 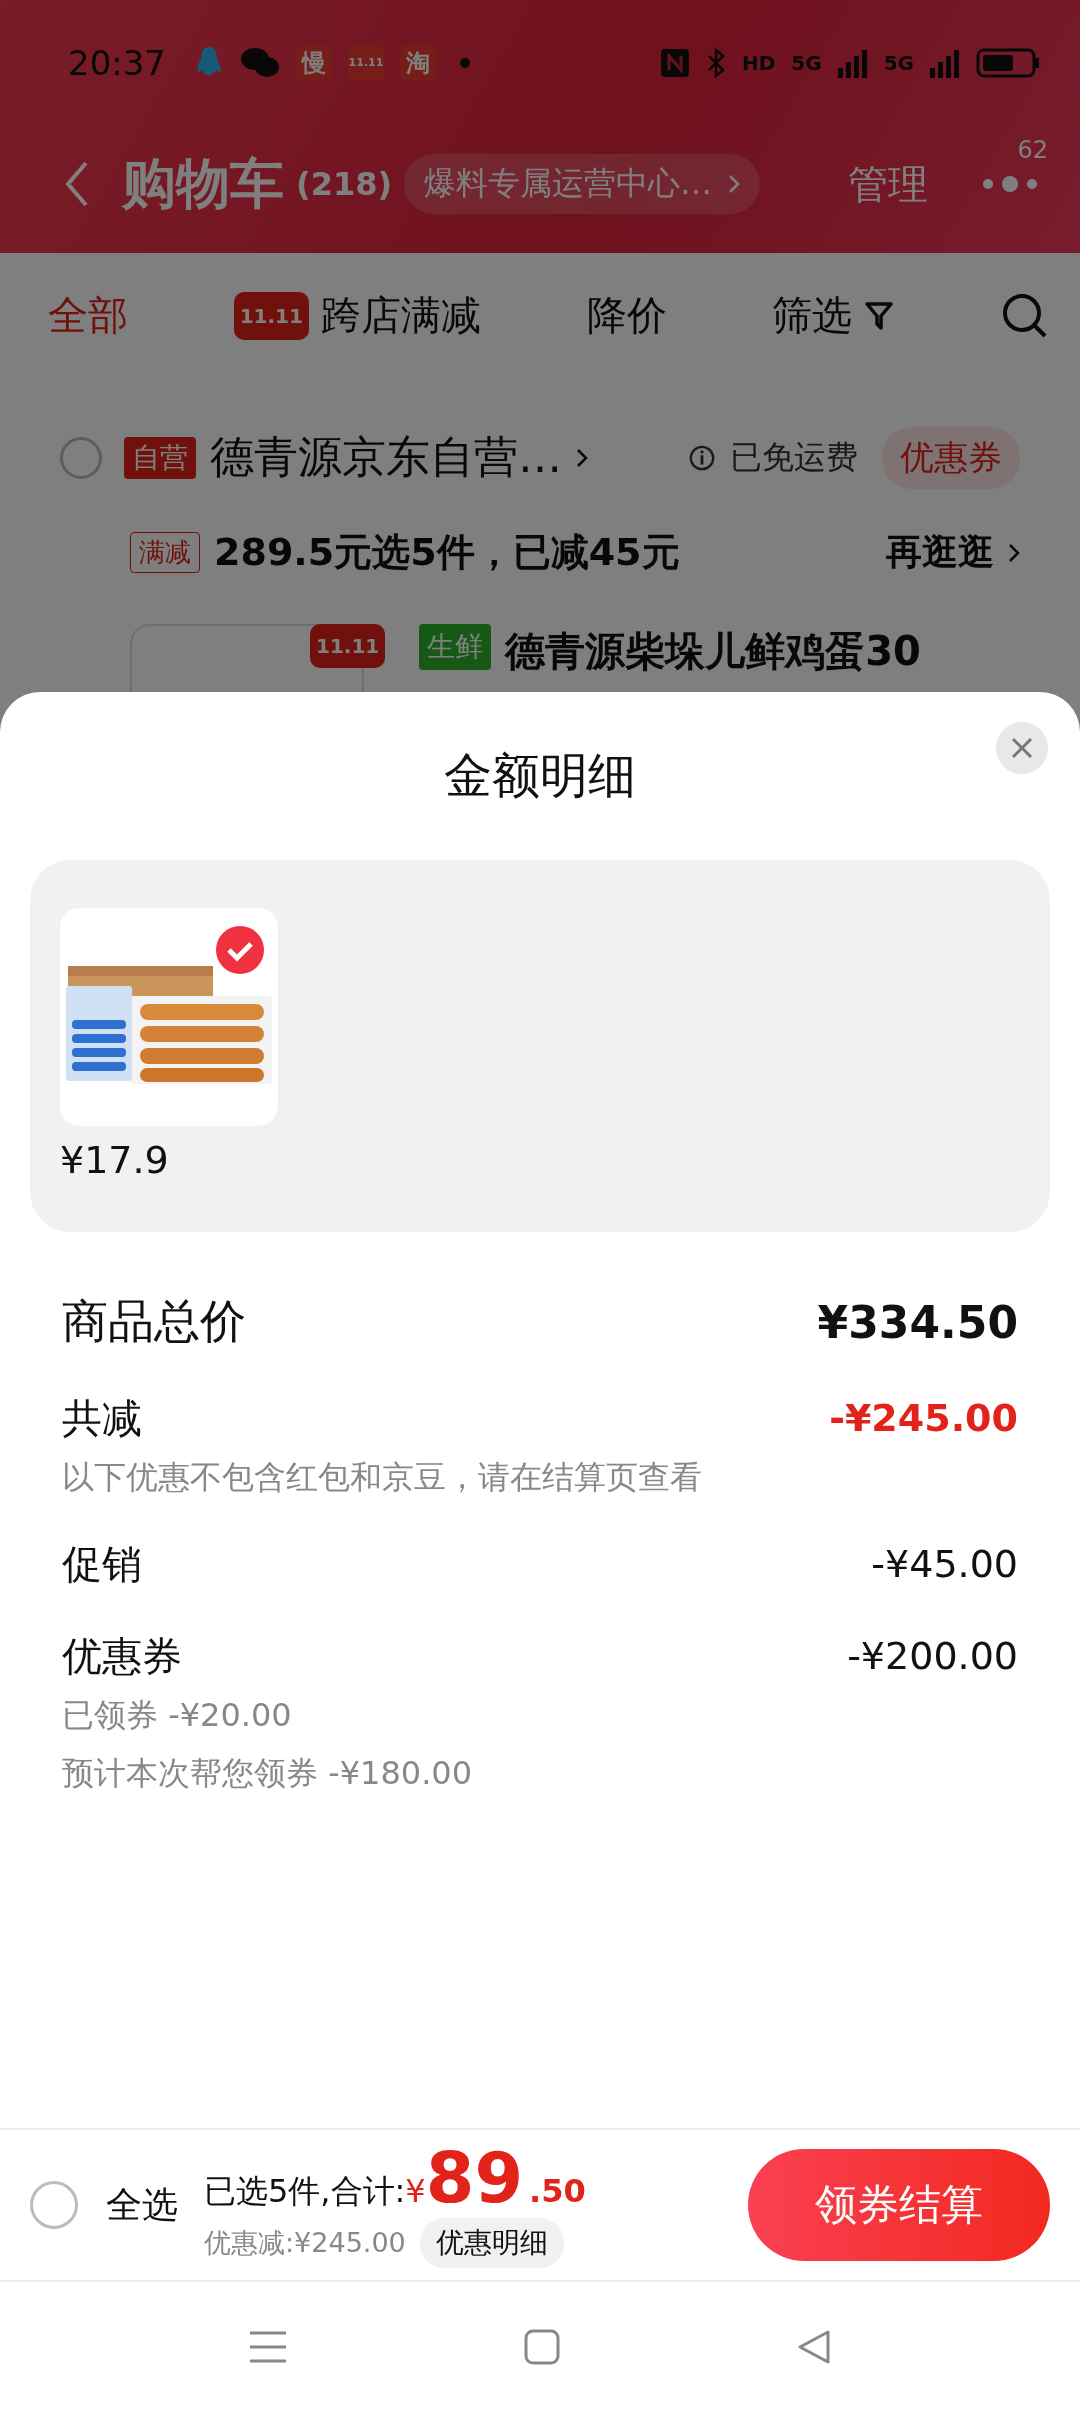 I want to click on tab: 全部, so click(x=88, y=315).